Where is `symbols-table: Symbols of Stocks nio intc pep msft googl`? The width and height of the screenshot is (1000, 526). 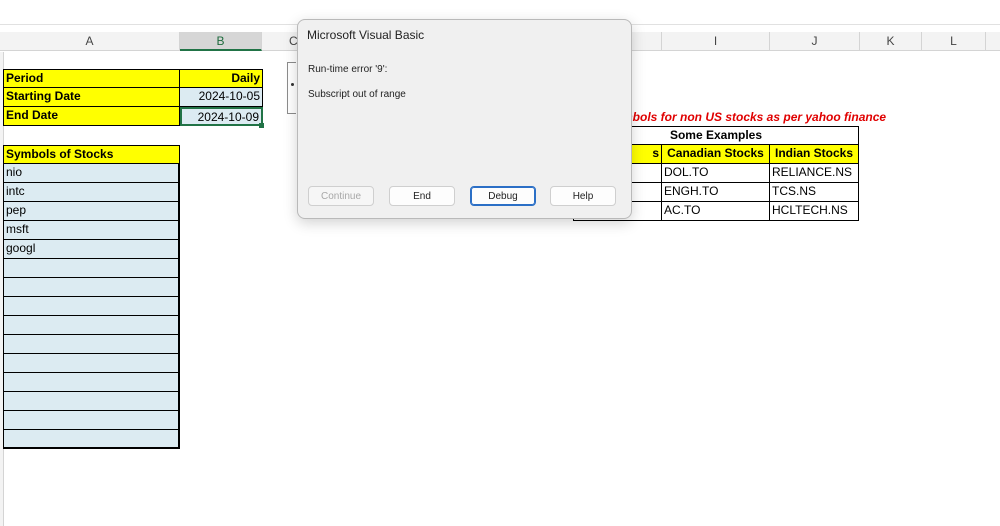
symbols-table: Symbols of Stocks nio intc pep msft googl is located at coordinates (91, 297).